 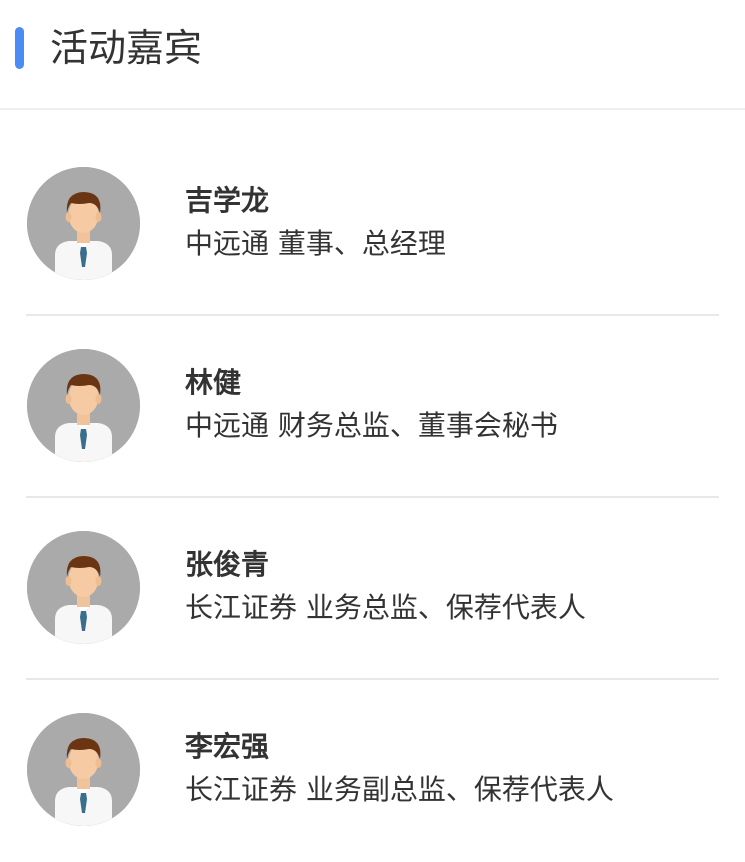 I want to click on guest-title: 长江证券 业务总监、保荐代表人, so click(x=385, y=607).